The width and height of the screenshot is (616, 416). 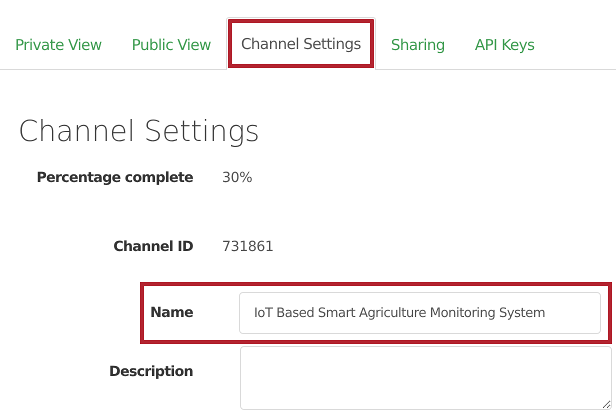 What do you see at coordinates (420, 313) in the screenshot?
I see `name-field: IoT Based Smart Agriculture Monitoring System` at bounding box center [420, 313].